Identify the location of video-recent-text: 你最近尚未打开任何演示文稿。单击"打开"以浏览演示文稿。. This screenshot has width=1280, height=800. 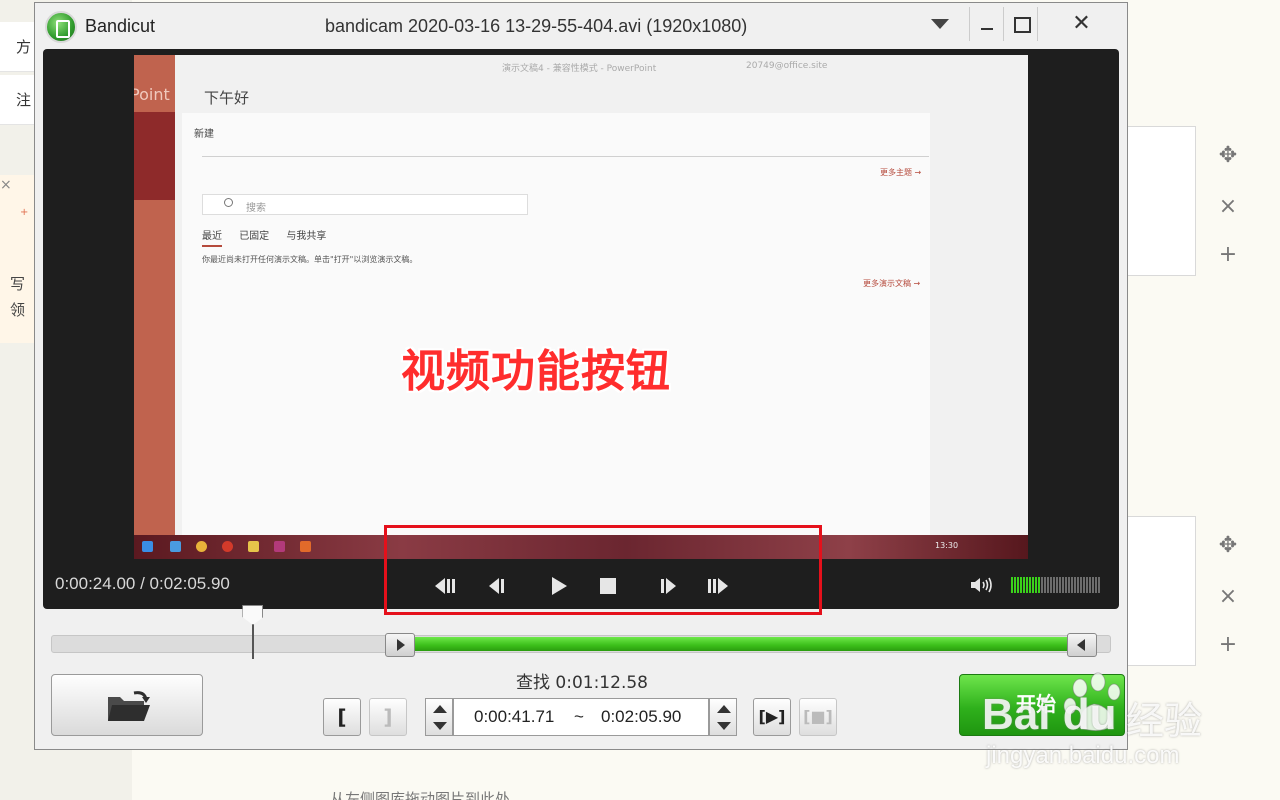
(310, 259).